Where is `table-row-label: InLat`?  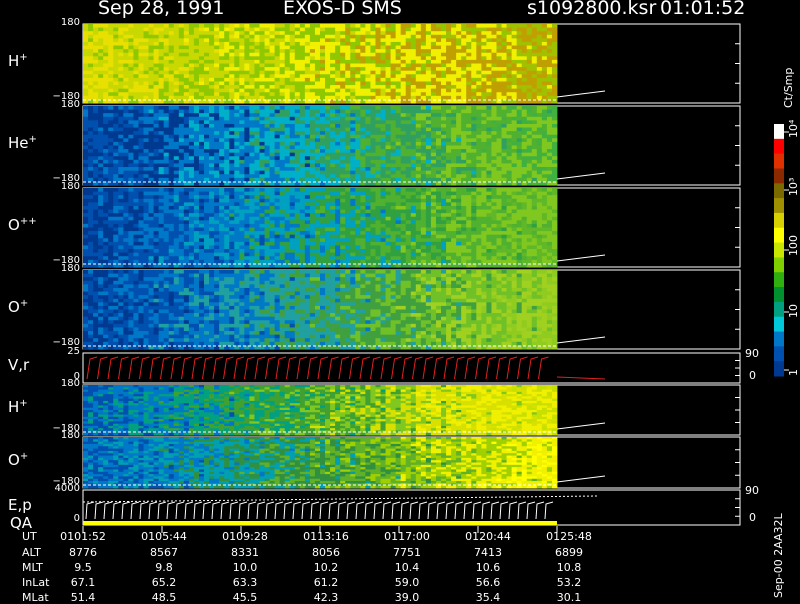 table-row-label: InLat is located at coordinates (35, 582).